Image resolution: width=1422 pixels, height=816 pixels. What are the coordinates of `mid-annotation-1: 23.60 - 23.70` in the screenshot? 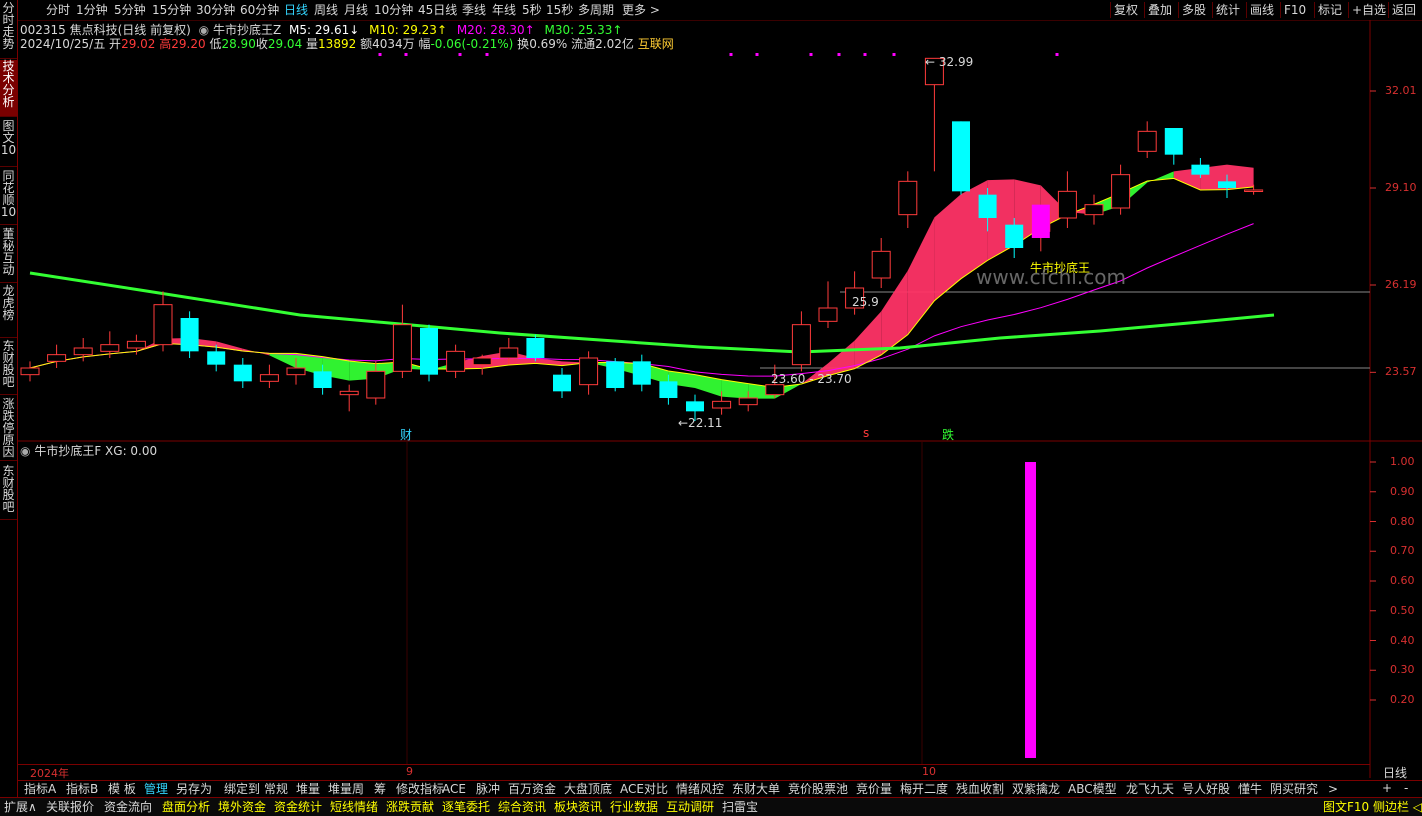 It's located at (811, 379).